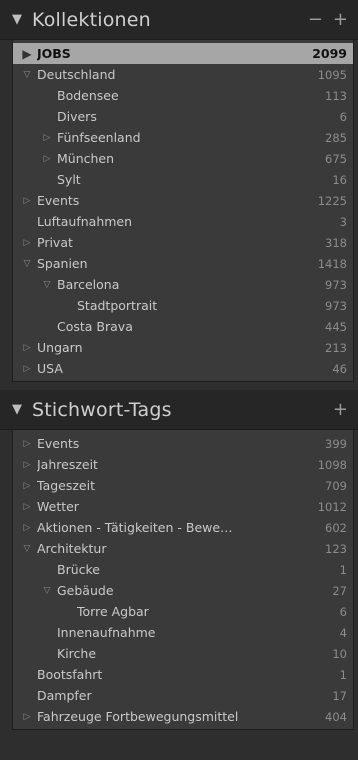  I want to click on collection-row: Bodensee 113, so click(183, 95).